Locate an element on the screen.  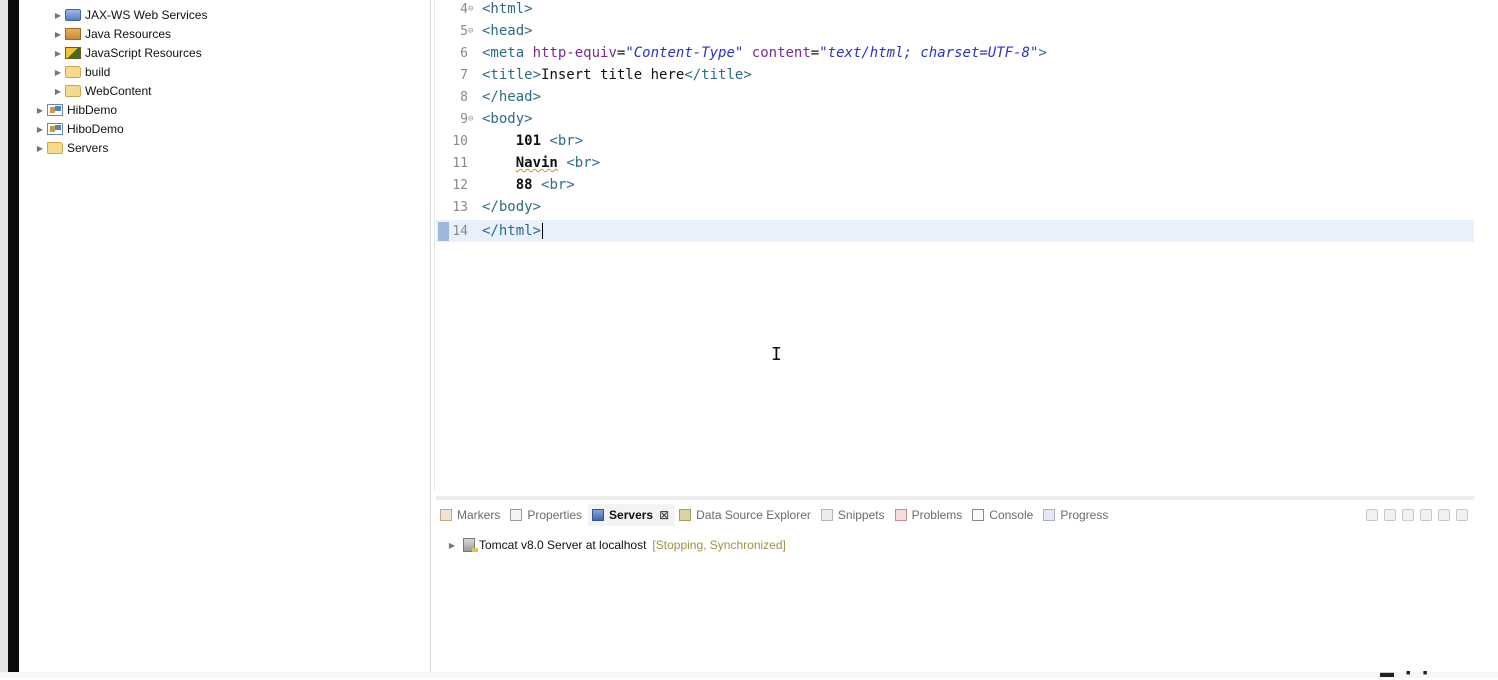
tree-item-build: ▶ build is located at coordinates (81, 72).